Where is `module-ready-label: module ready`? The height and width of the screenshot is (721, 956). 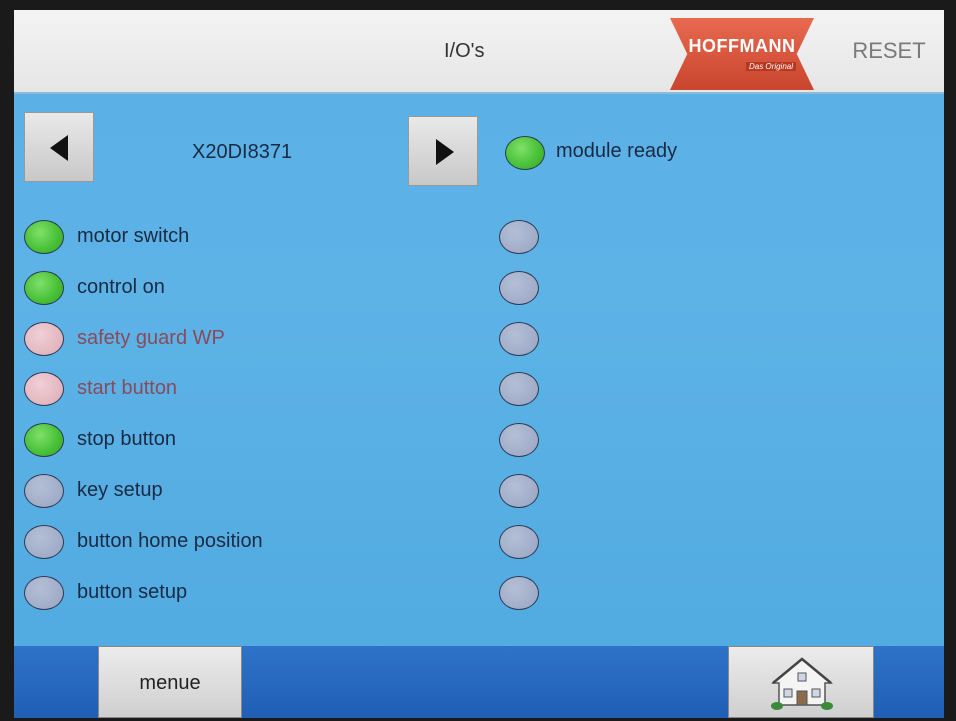
module-ready-label: module ready is located at coordinates (617, 151).